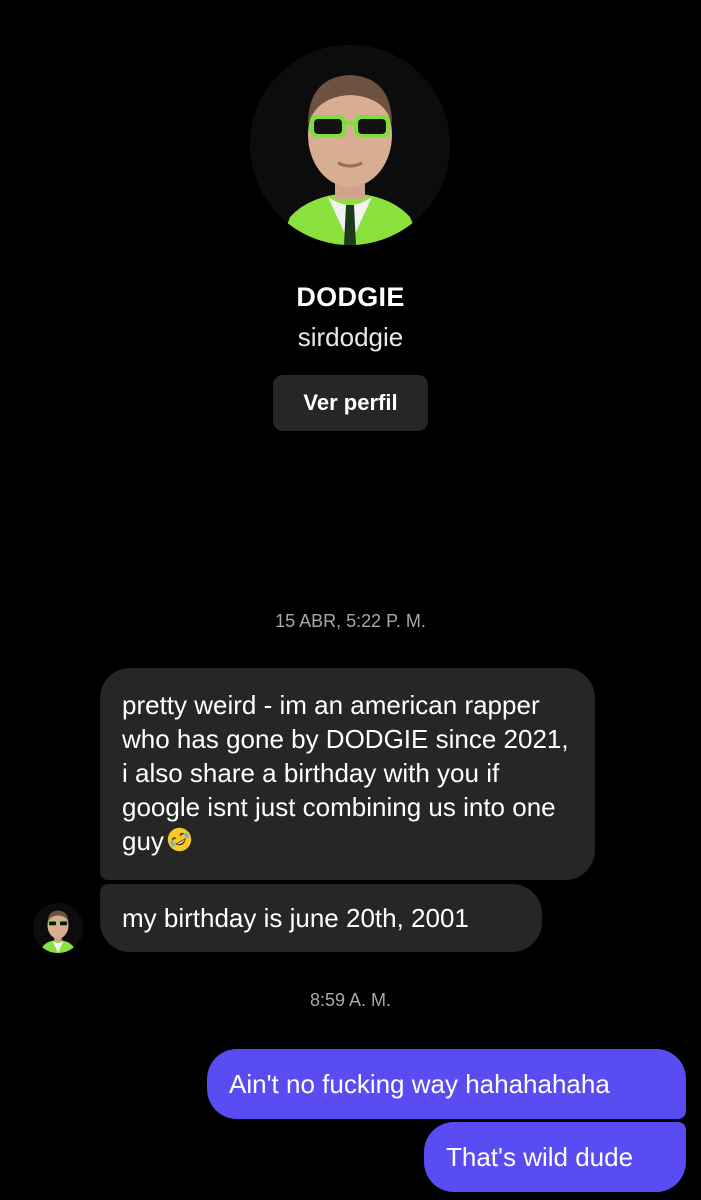 This screenshot has width=701, height=1200. Describe the element at coordinates (350, 1000) in the screenshot. I see `message-timestamp: 8:59 A. M.` at that location.